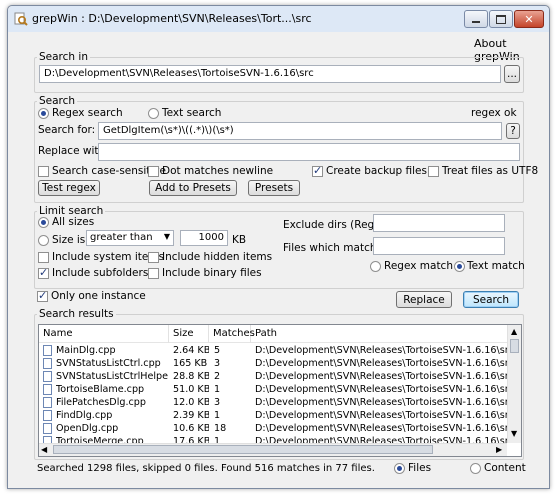  I want to click on include-subfolders-checkbox, so click(43, 272).